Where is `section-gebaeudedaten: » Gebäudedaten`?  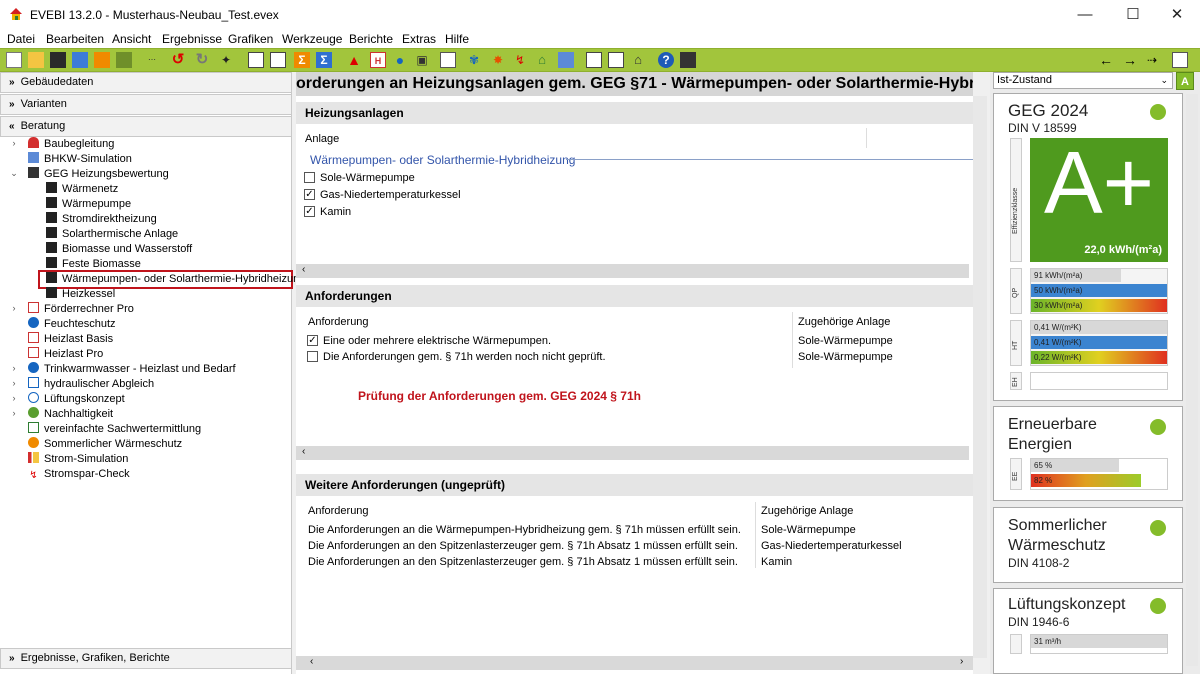 section-gebaeudedaten: » Gebäudedaten is located at coordinates (146, 82).